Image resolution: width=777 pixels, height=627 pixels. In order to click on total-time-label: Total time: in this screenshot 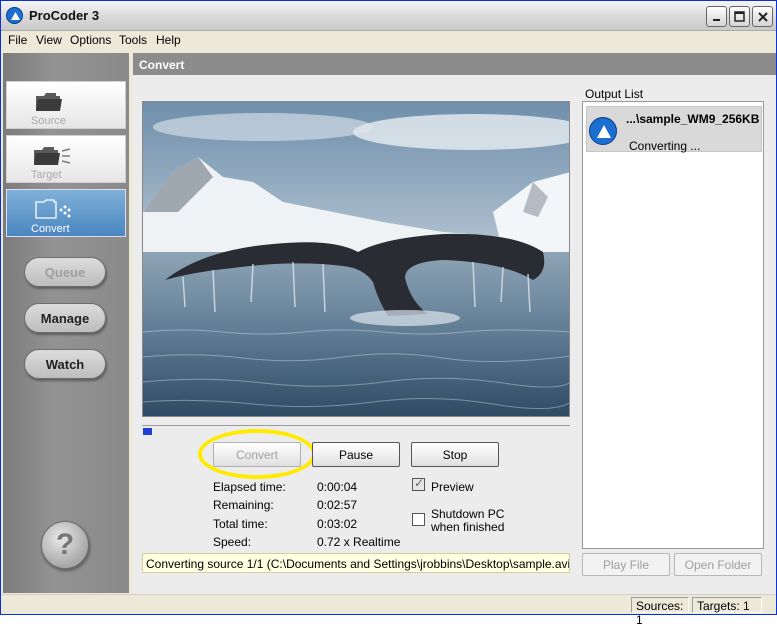, I will do `click(240, 524)`.